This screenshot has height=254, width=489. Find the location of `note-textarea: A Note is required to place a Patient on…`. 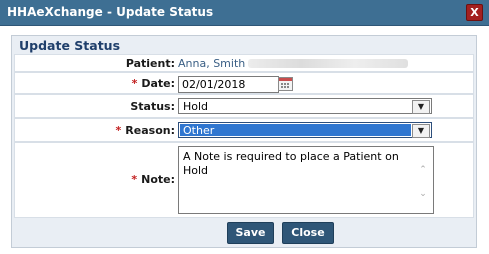

note-textarea: A Note is required to place a Patient on… is located at coordinates (306, 180).